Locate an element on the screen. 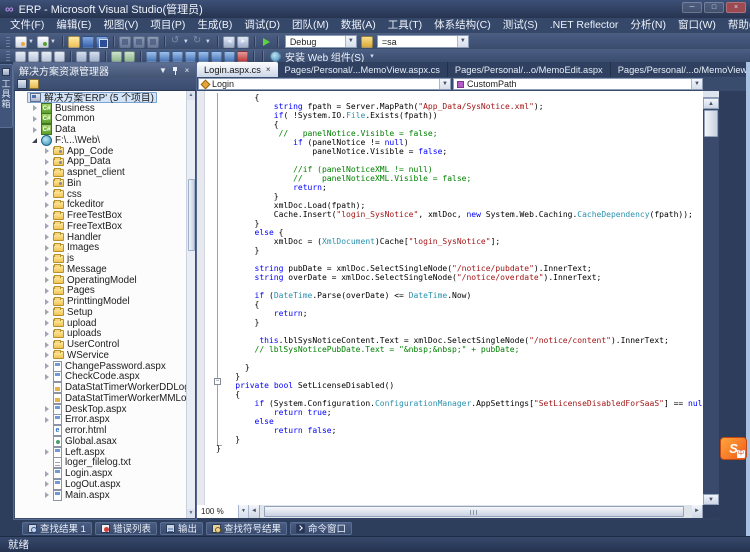 Image resolution: width=750 pixels, height=552 pixels. toolbox-tab: 工具箱 is located at coordinates (6, 96).